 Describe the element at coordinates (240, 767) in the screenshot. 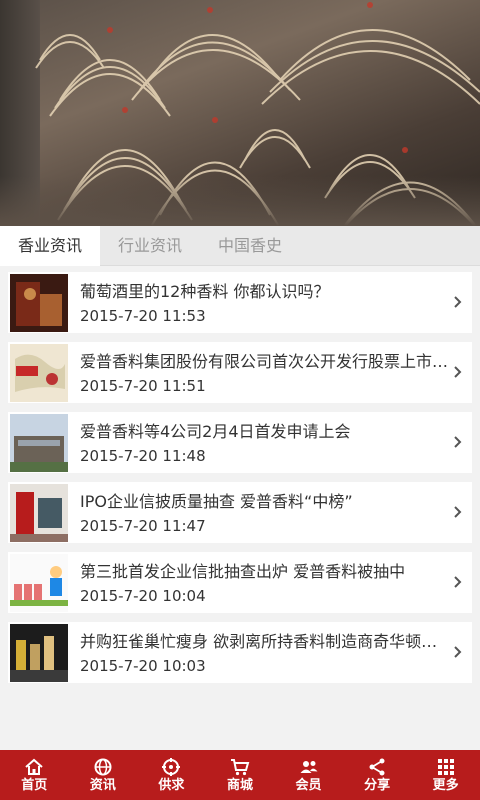

I see `cart-icon` at that location.